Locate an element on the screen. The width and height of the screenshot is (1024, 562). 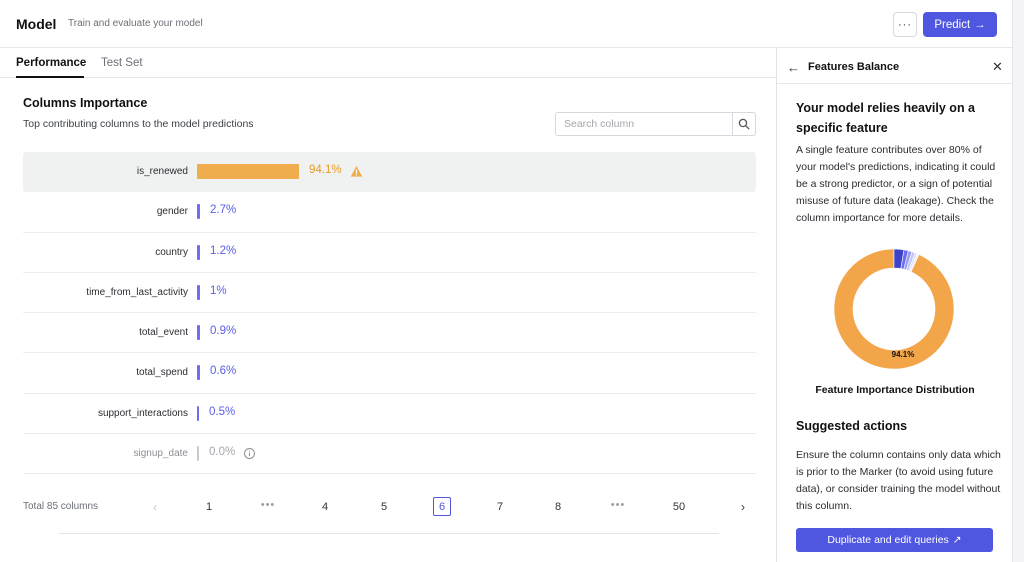
arrow-right-icon: → is located at coordinates (980, 24).